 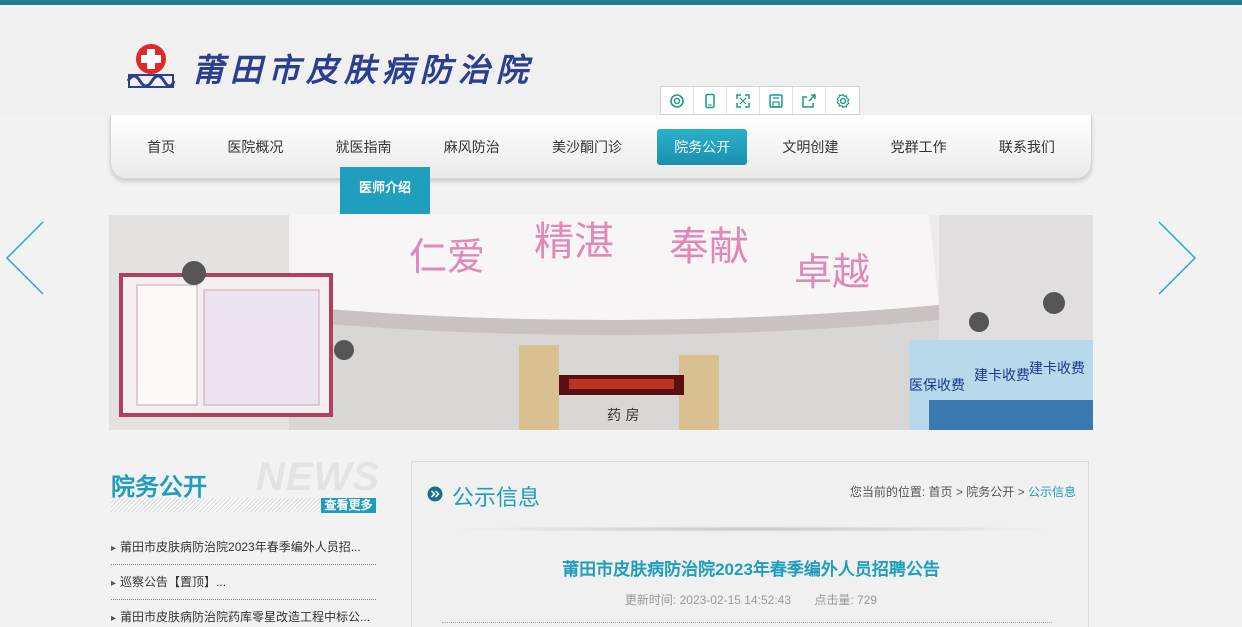 What do you see at coordinates (1002, 376) in the screenshot?
I see `banner-counter-label-2: 建卡收费` at bounding box center [1002, 376].